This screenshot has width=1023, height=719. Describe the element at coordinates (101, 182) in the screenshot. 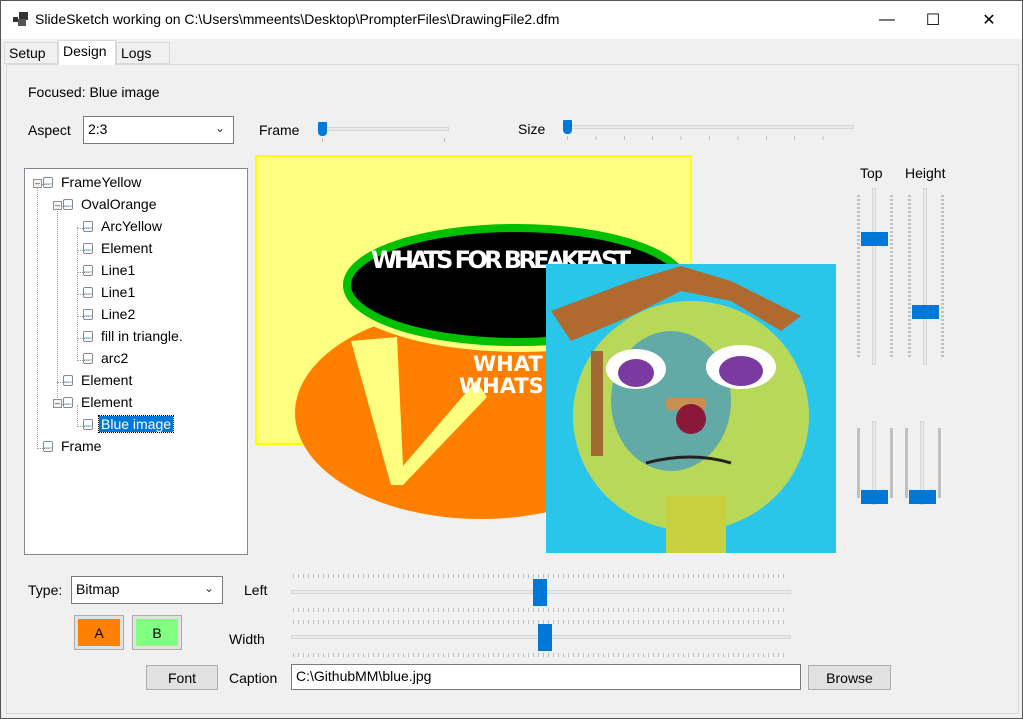

I see `tree-node-label: FrameYellow` at that location.